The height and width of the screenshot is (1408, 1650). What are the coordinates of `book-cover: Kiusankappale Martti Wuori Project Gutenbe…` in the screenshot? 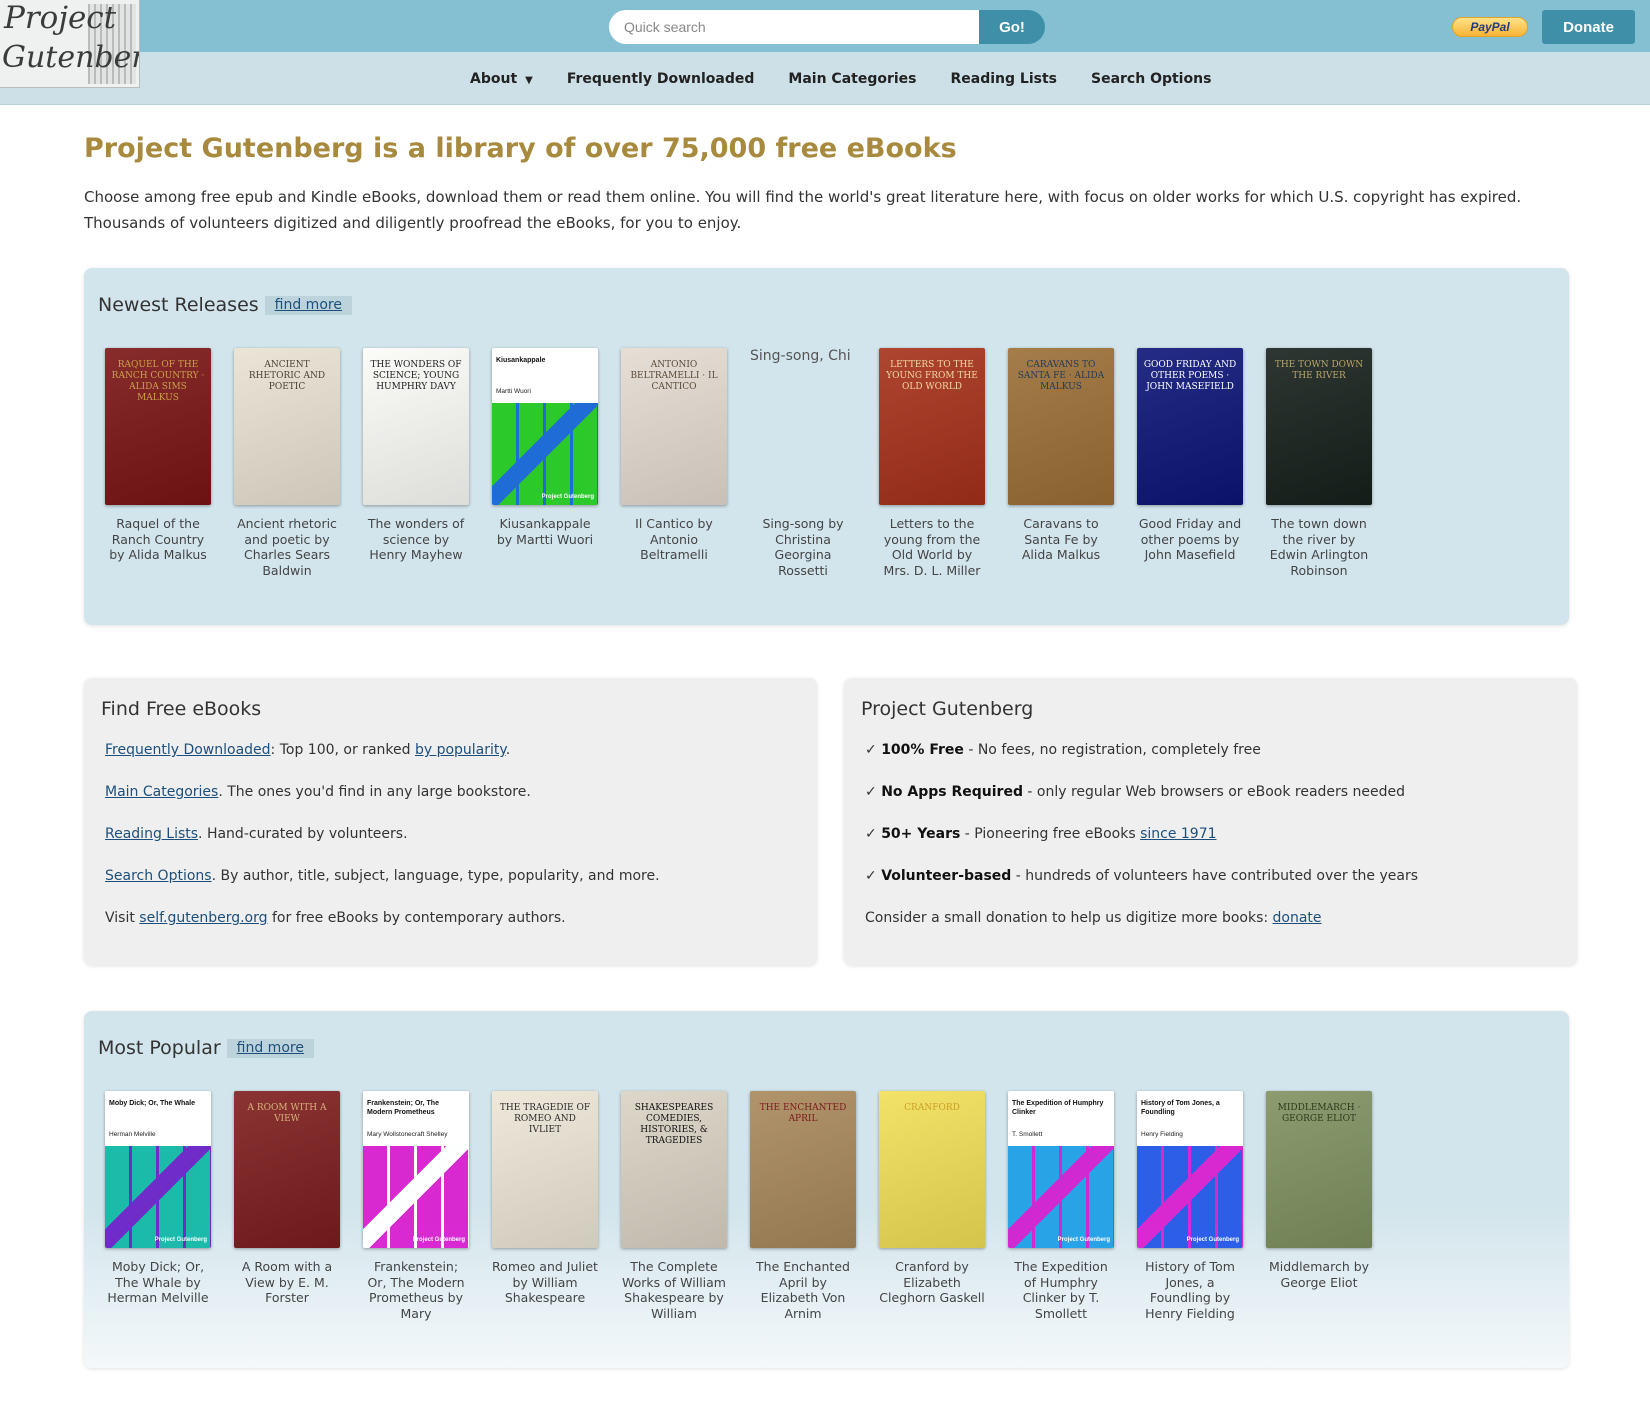 It's located at (545, 426).